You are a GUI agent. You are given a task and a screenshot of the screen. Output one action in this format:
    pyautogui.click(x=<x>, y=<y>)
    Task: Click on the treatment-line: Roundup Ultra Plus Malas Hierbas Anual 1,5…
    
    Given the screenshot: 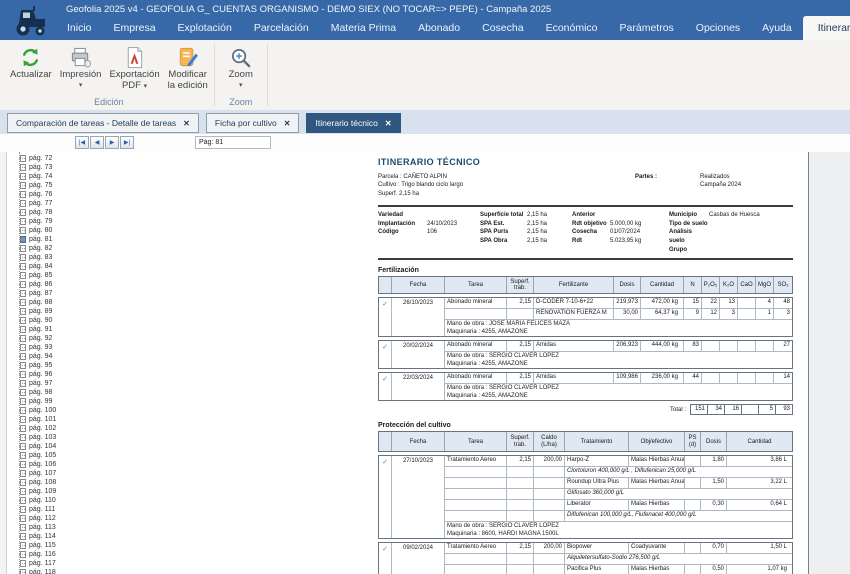 What is the action you would take?
    pyautogui.click(x=618, y=484)
    